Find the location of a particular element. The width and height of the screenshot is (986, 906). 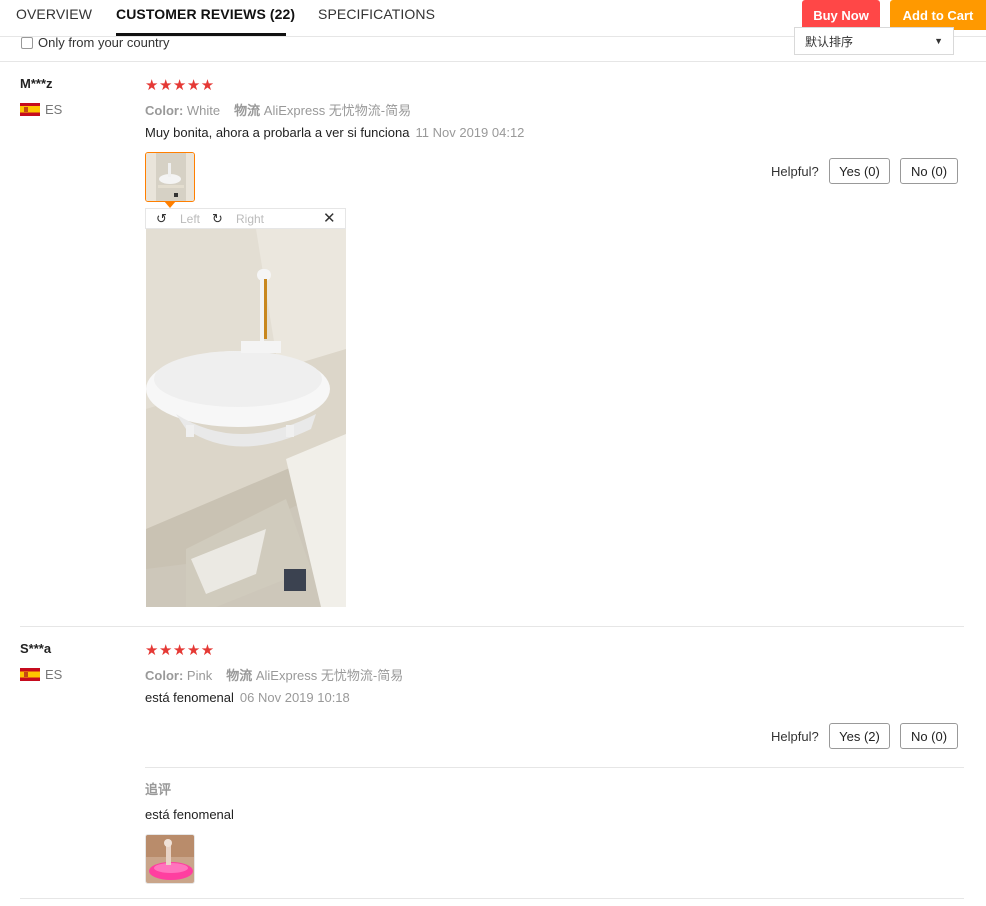

only-country-checkbox is located at coordinates (27, 43).